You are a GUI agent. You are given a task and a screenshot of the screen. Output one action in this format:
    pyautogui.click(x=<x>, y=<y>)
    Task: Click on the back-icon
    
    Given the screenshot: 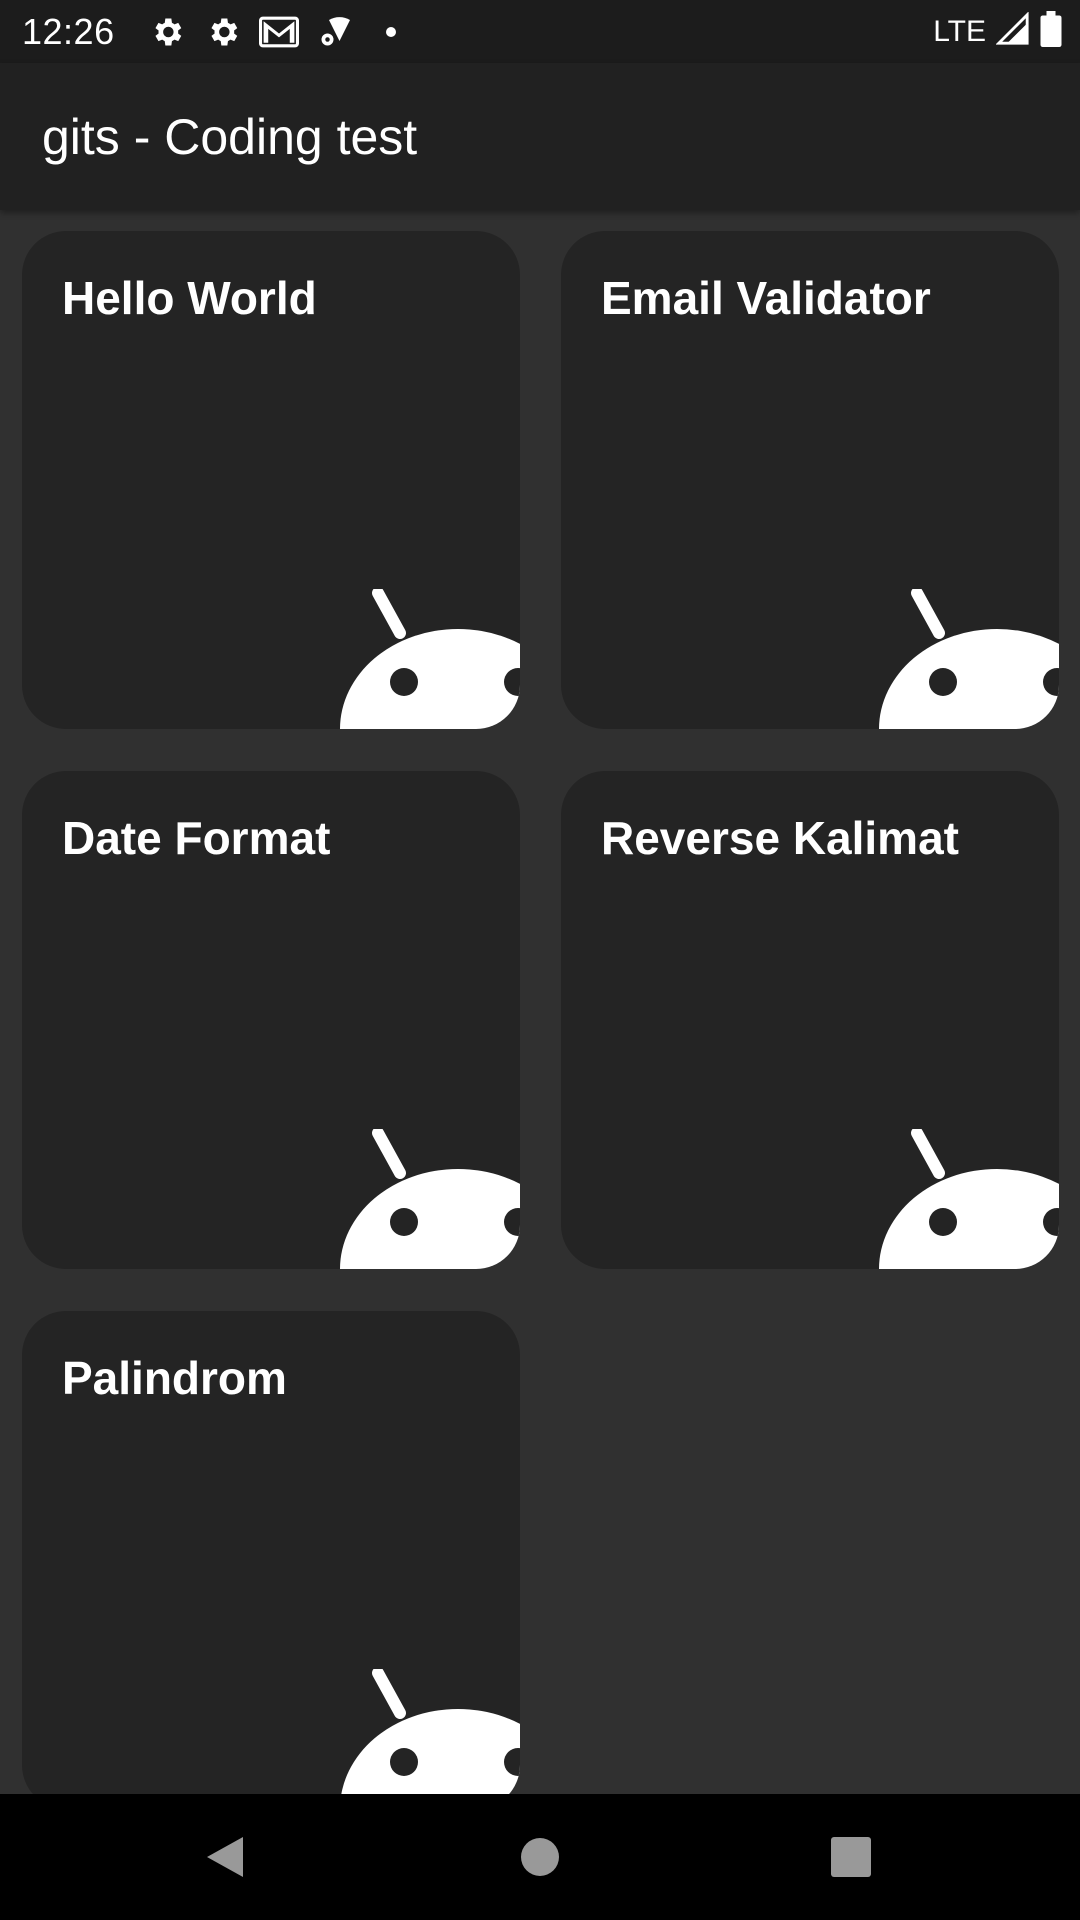 What is the action you would take?
    pyautogui.click(x=225, y=1857)
    